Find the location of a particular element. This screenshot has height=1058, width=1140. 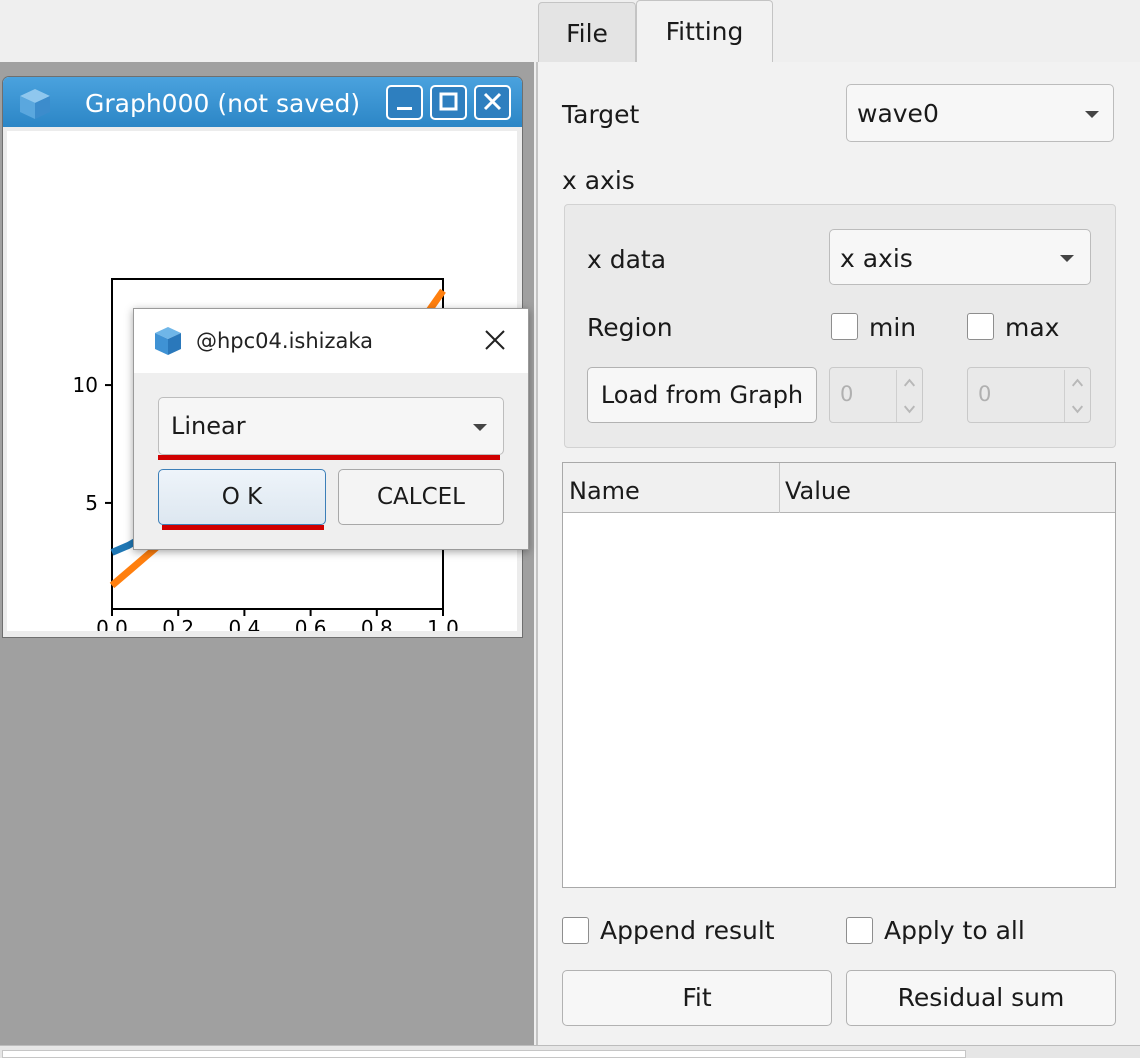

max-value: 0 is located at coordinates (985, 394).